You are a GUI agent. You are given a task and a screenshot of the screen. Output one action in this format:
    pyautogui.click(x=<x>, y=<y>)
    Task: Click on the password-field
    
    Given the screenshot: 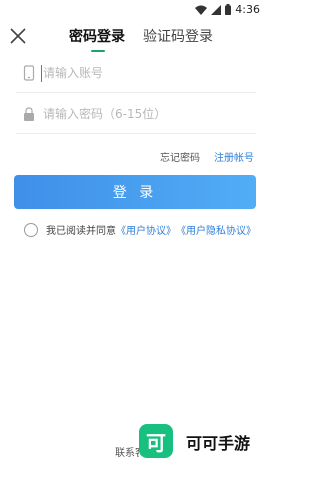 What is the action you would take?
    pyautogui.click(x=136, y=115)
    